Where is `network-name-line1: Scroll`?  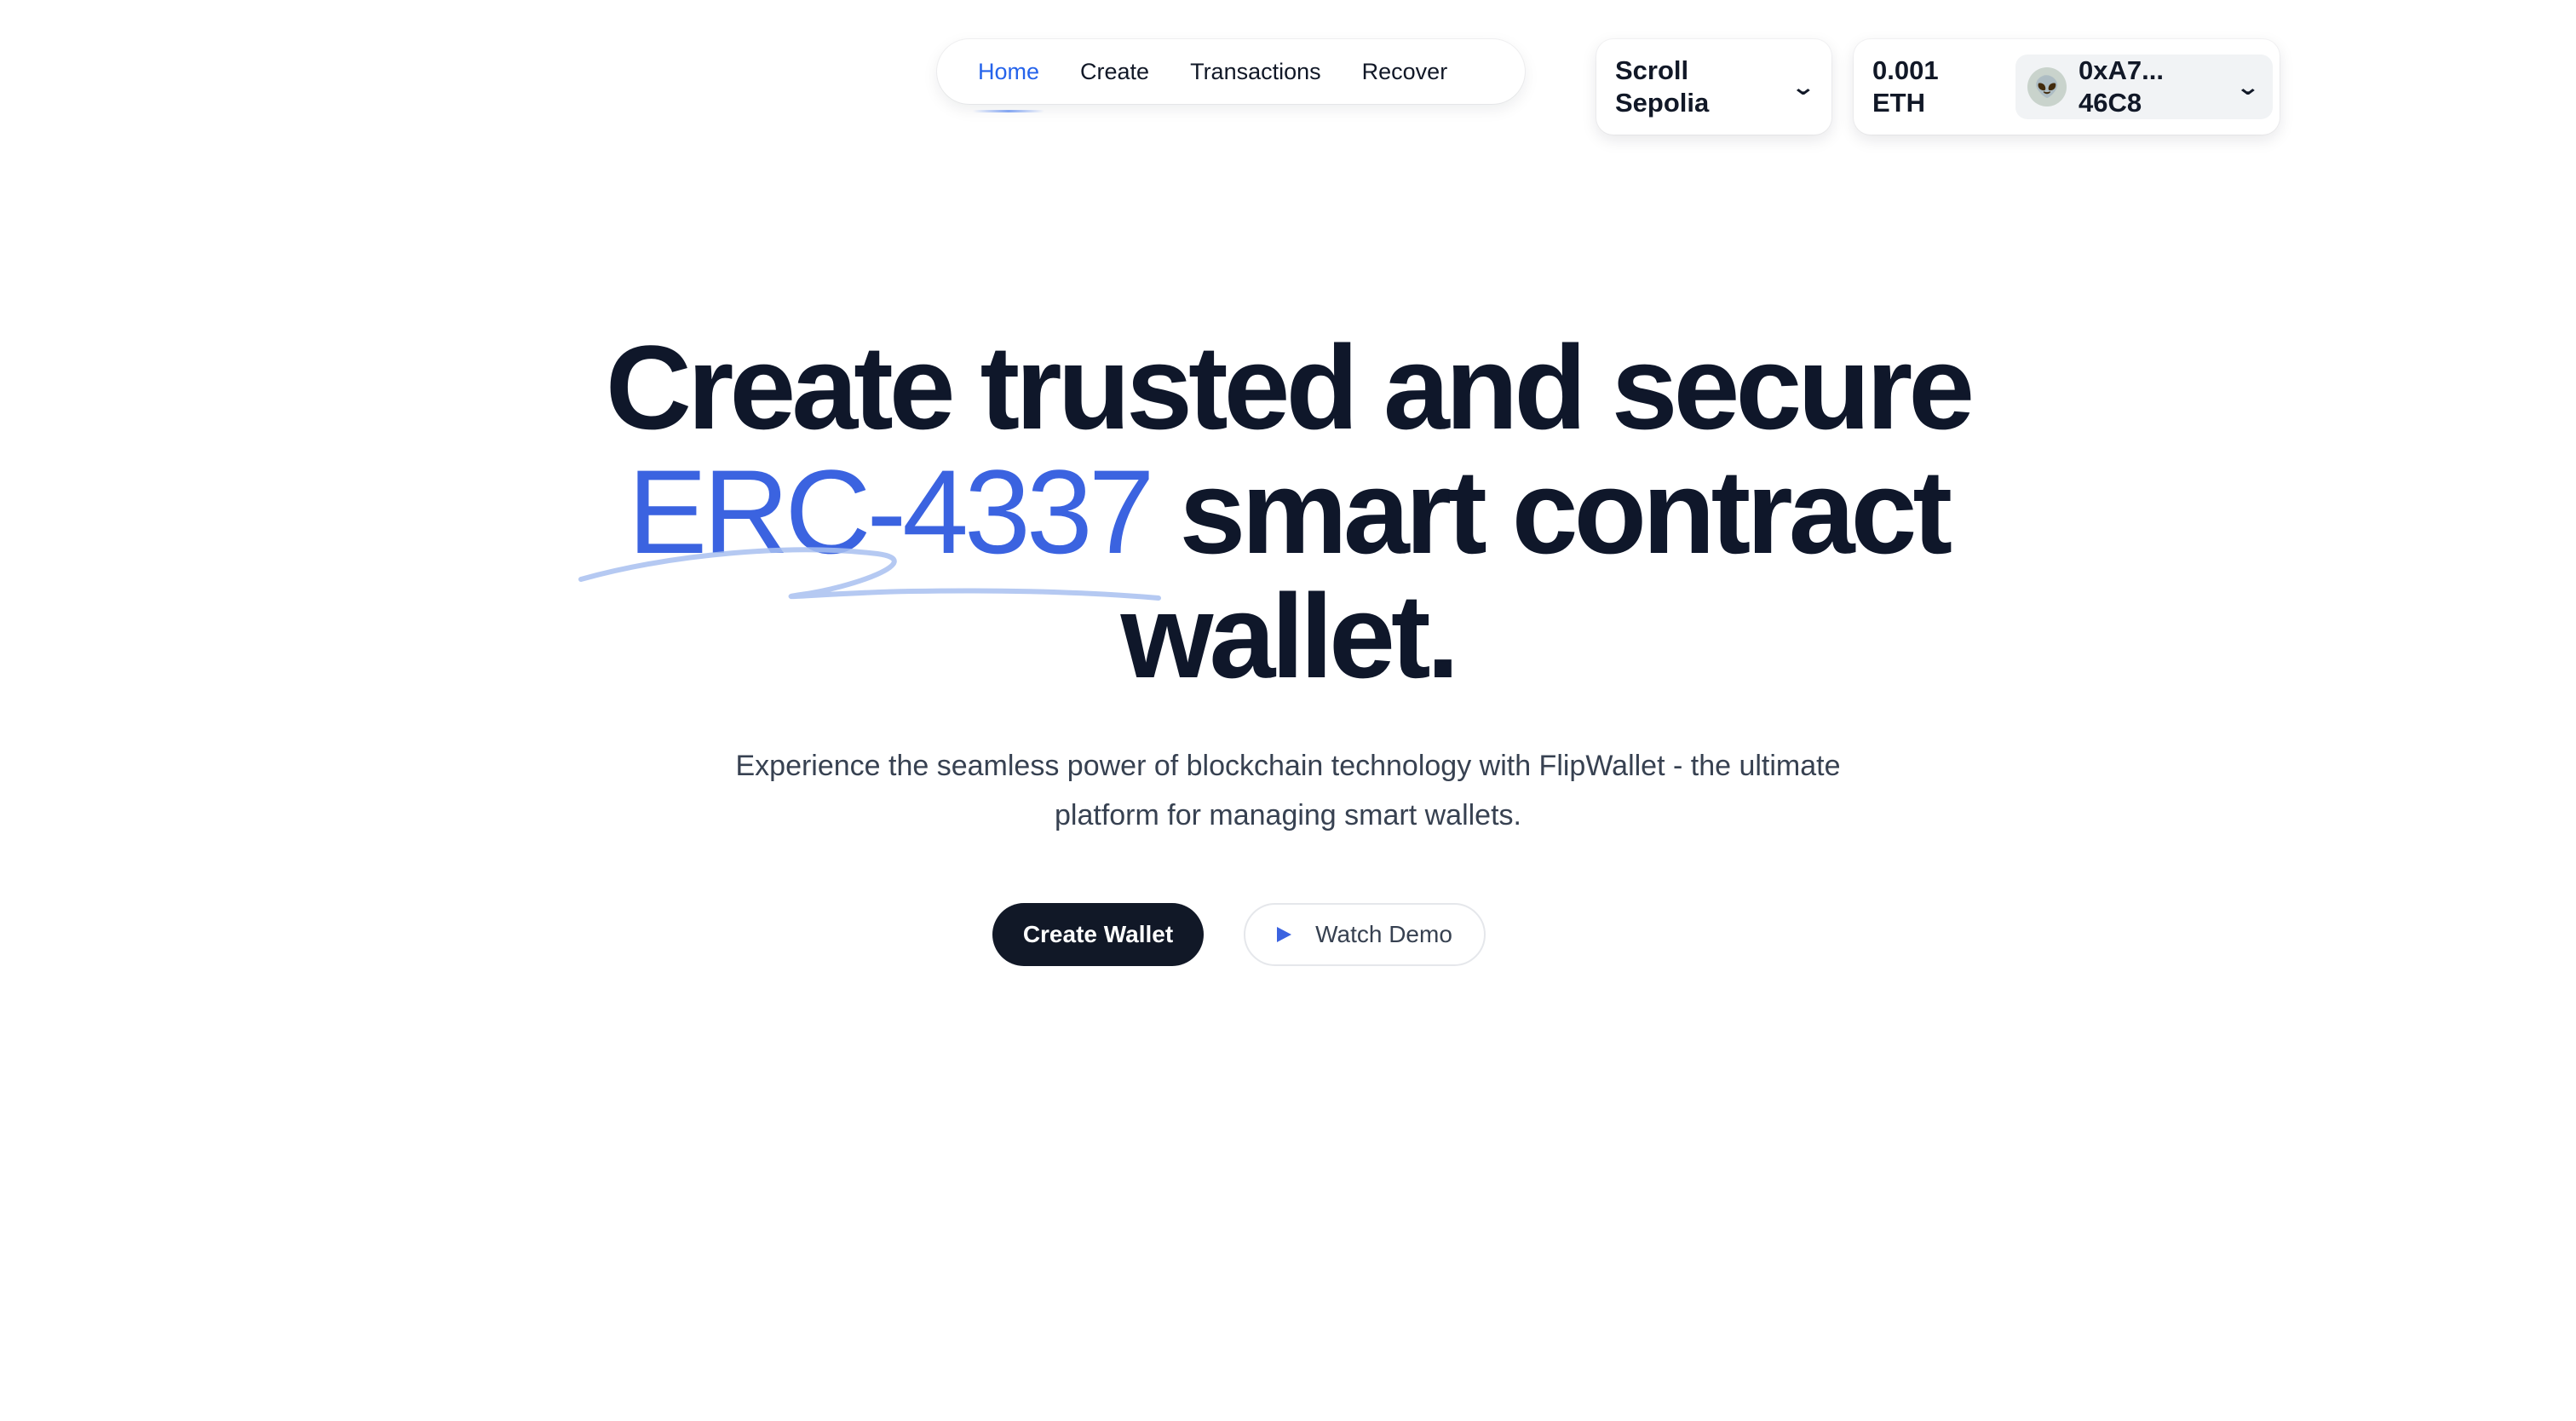 network-name-line1: Scroll is located at coordinates (1652, 70).